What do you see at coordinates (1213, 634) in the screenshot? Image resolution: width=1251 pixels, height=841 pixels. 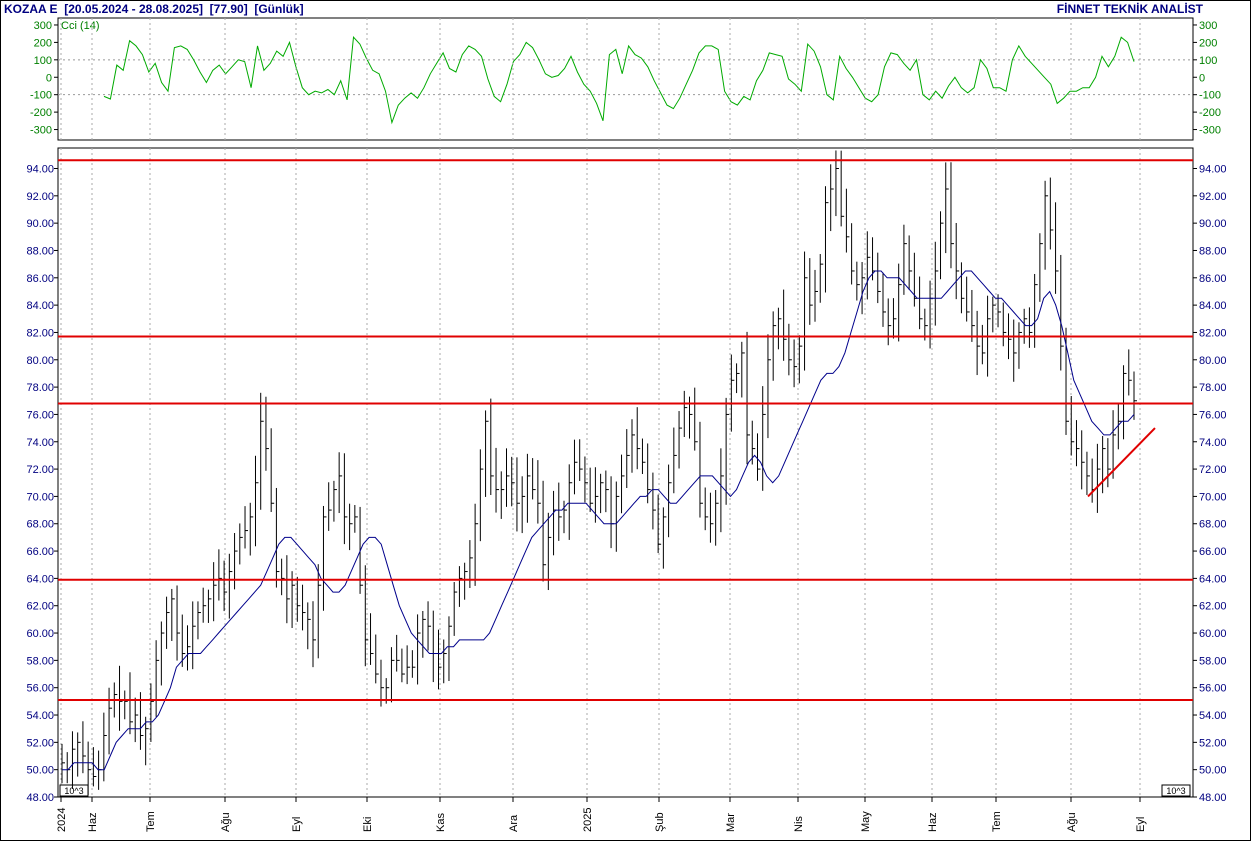 I see `price-tick-label-right: 60.00` at bounding box center [1213, 634].